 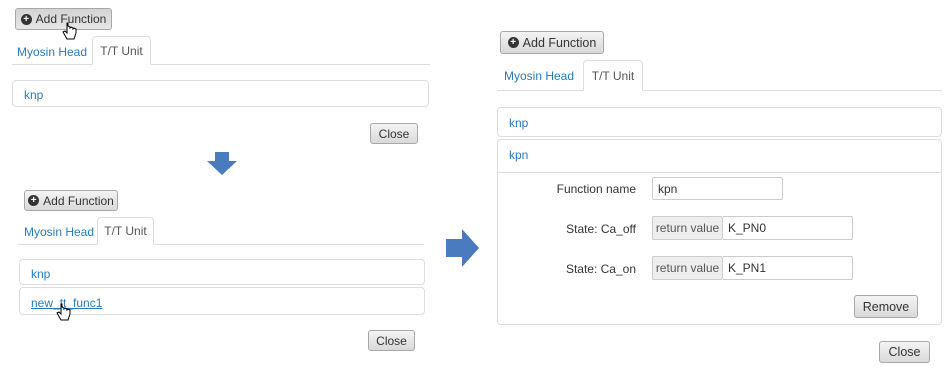 What do you see at coordinates (719, 172) in the screenshot?
I see `panel-divider` at bounding box center [719, 172].